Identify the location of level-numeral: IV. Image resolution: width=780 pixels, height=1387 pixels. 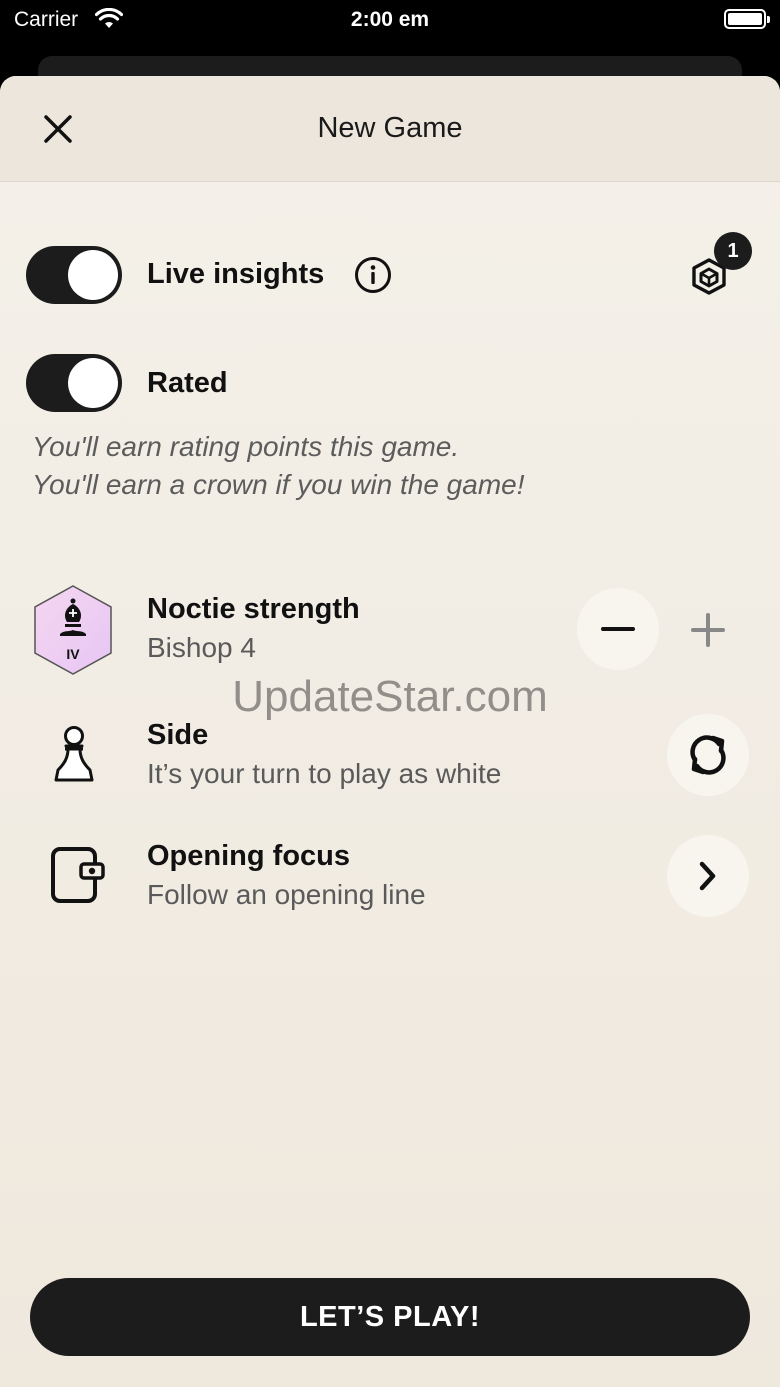
(73, 654).